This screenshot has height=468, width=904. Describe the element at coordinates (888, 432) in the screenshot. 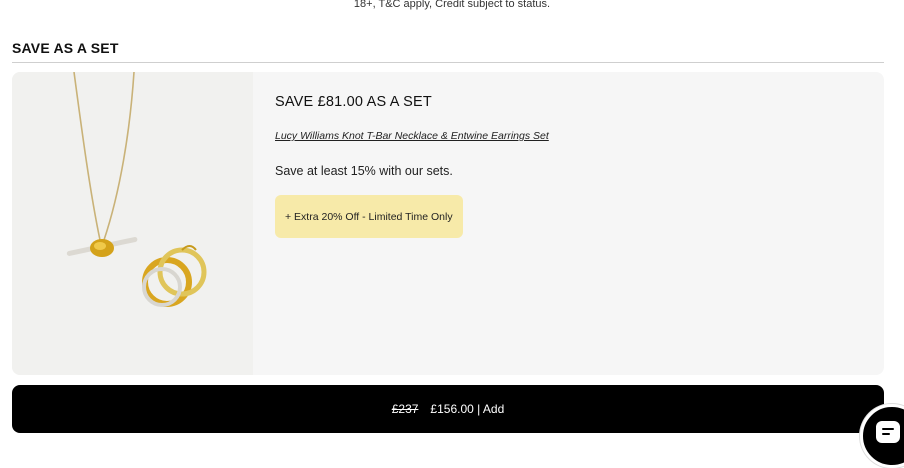

I see `chat-icon` at that location.